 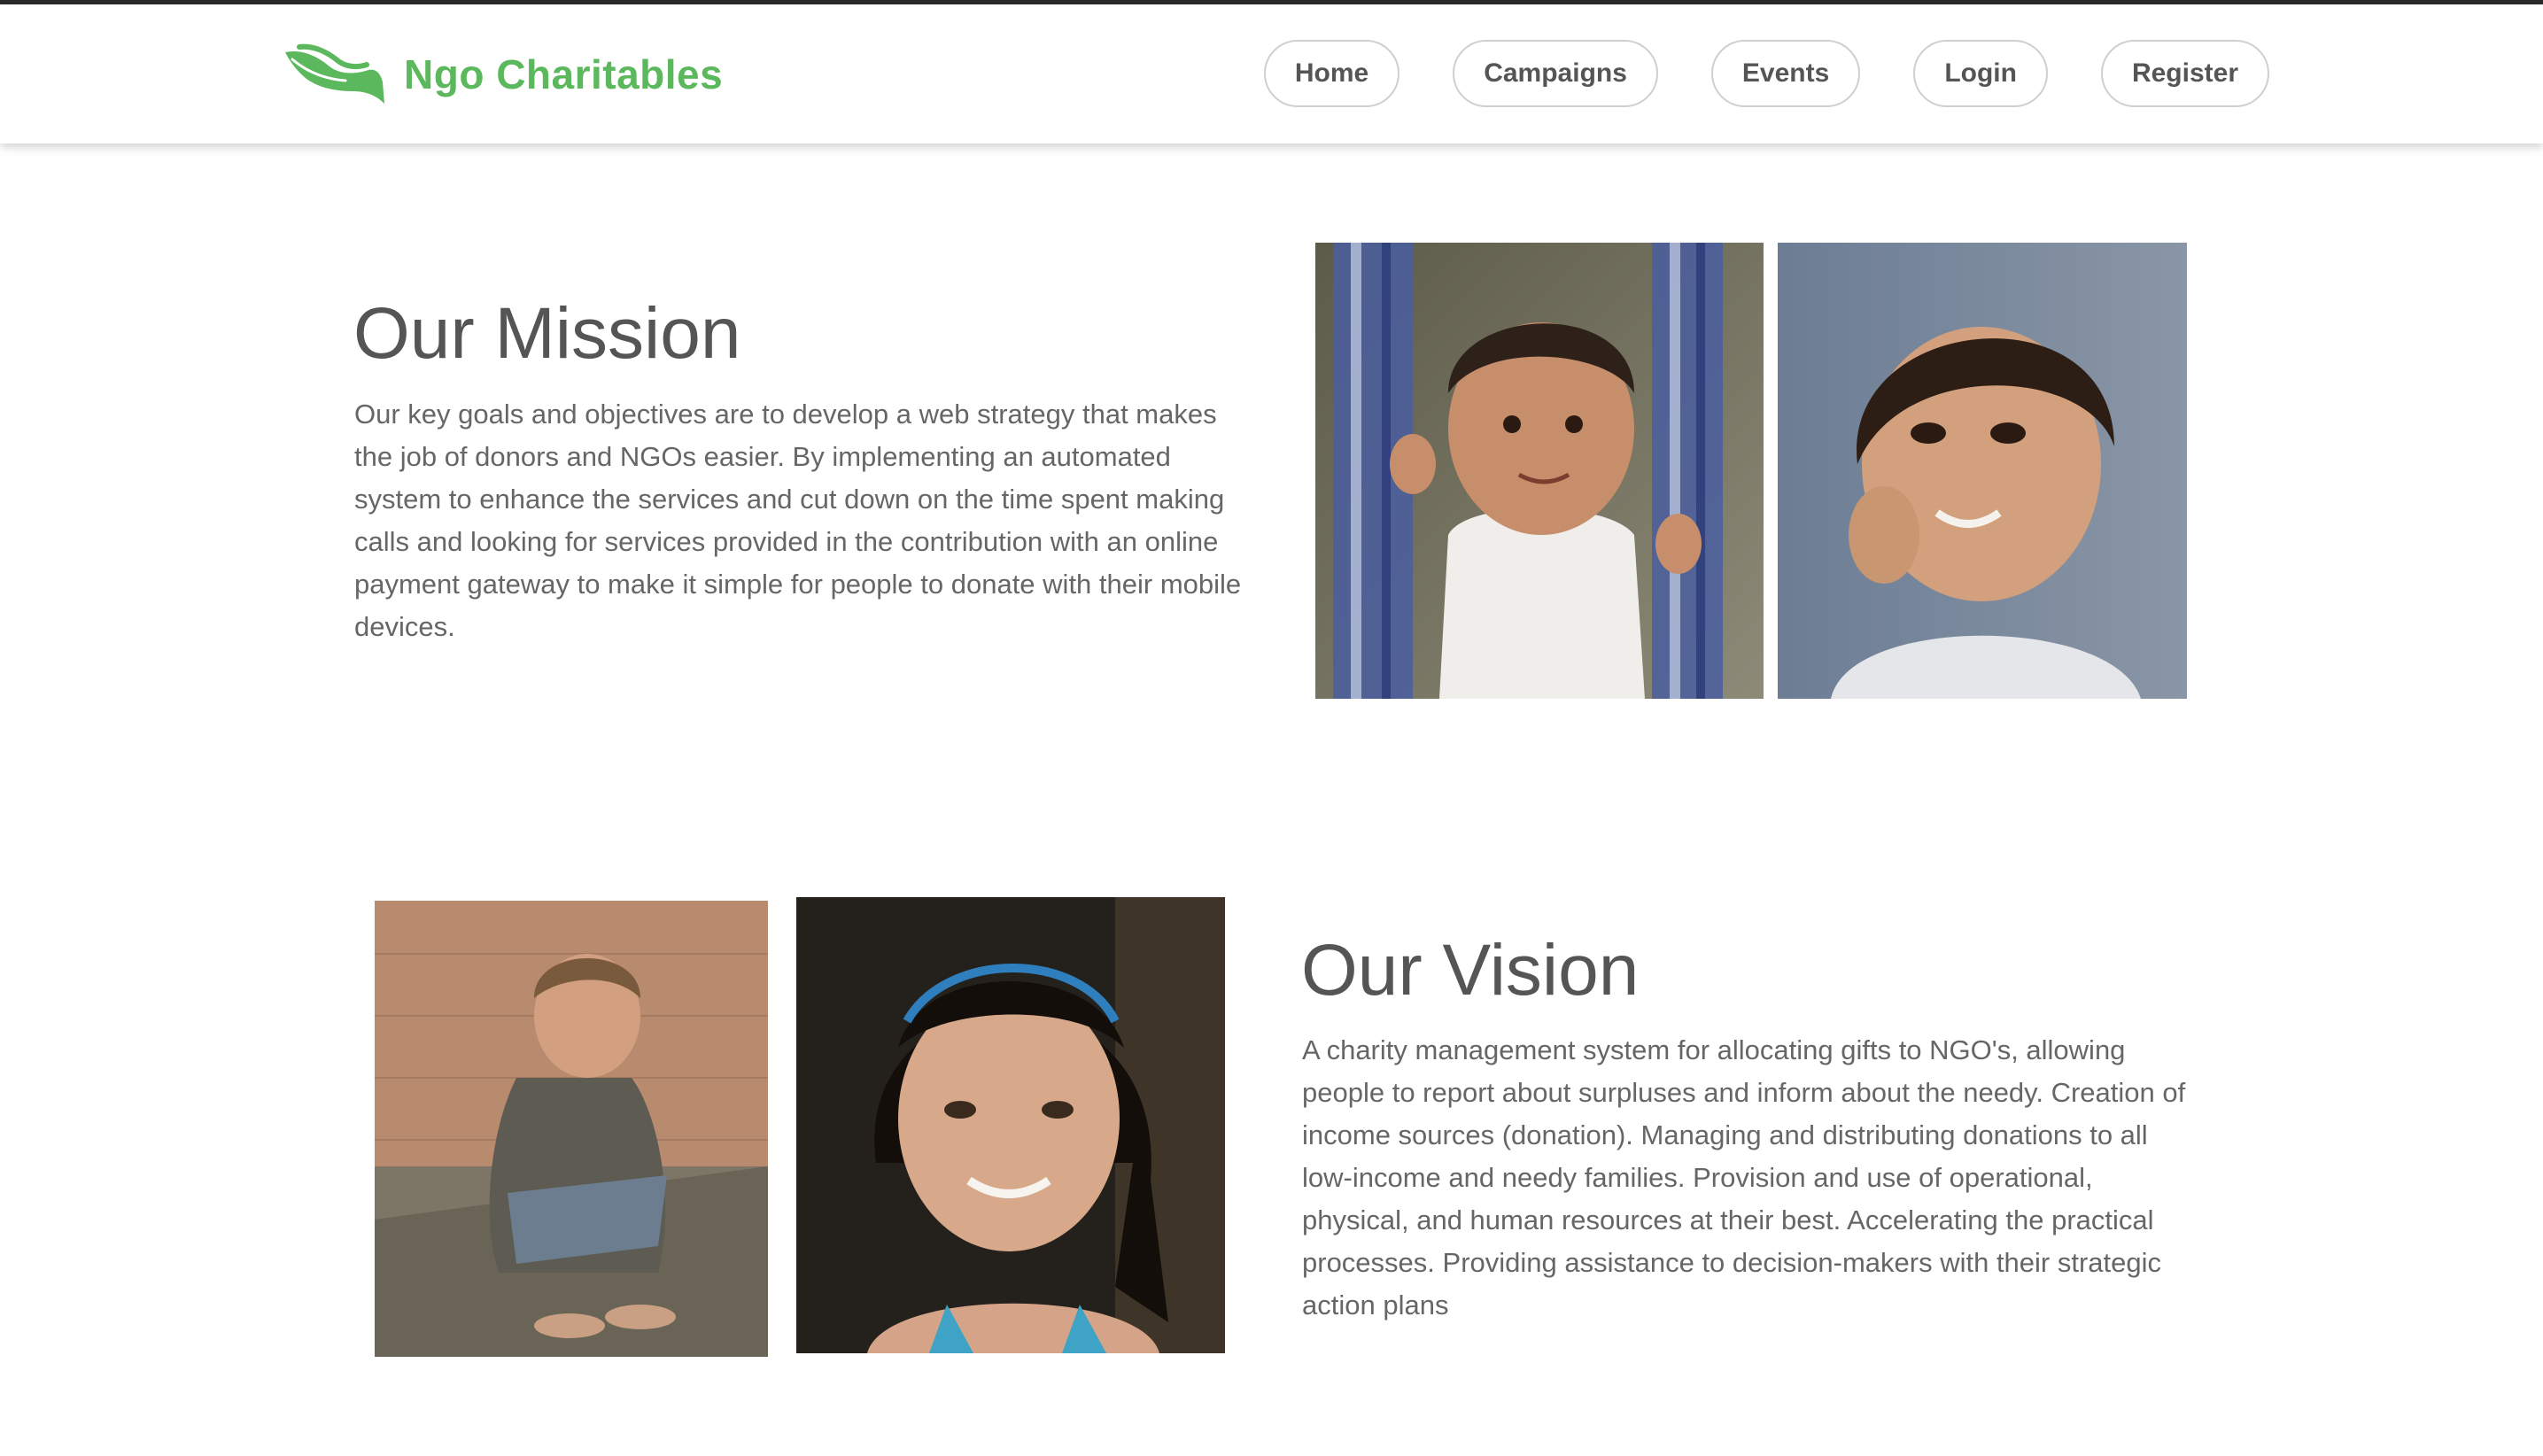 I want to click on nav-login-button: Login, so click(x=1980, y=73).